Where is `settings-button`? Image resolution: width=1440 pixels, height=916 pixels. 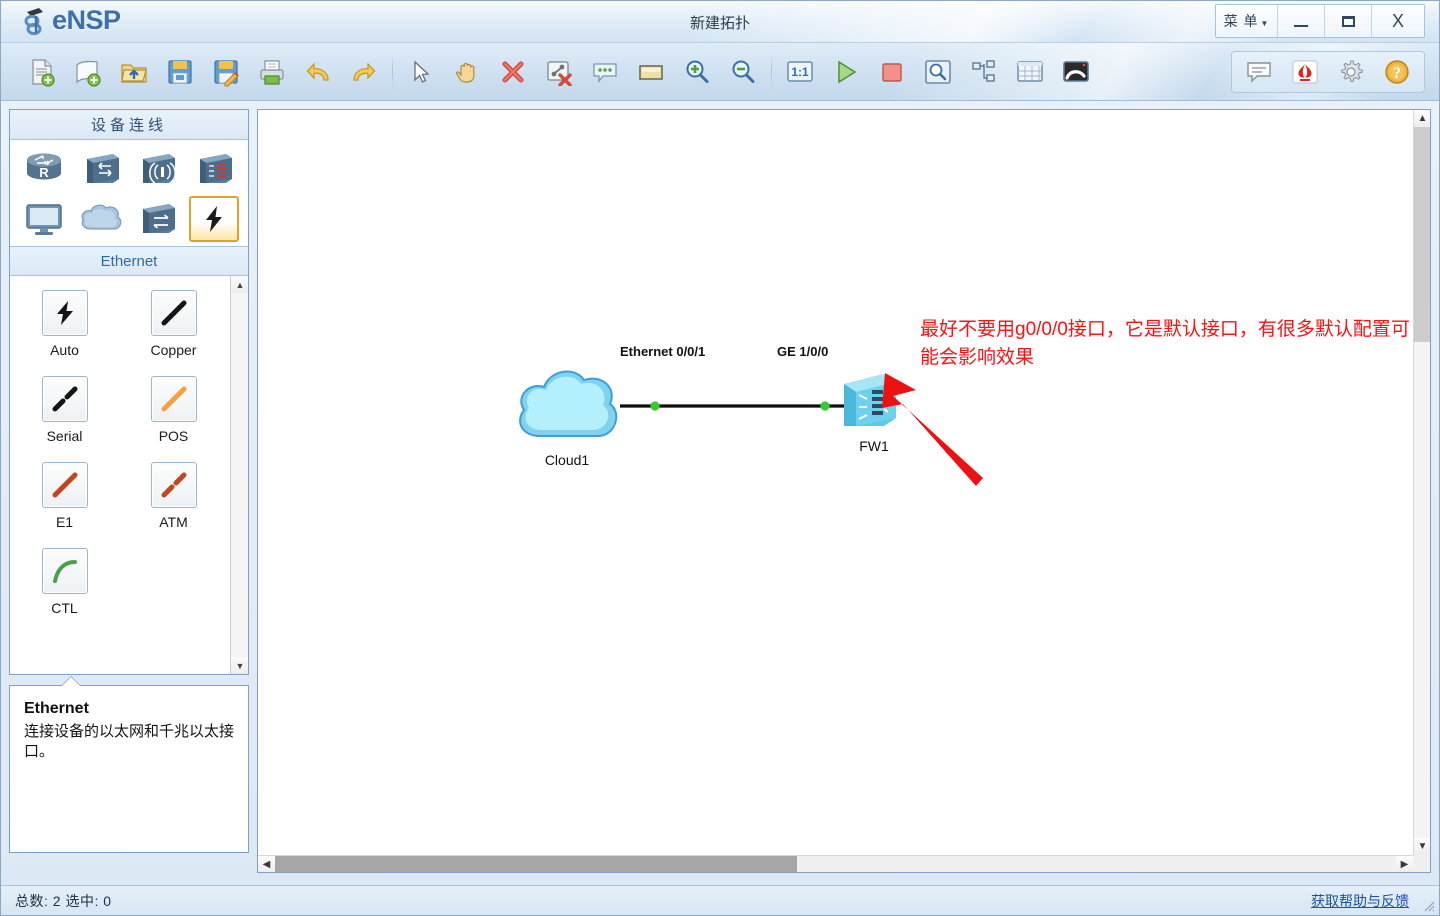 settings-button is located at coordinates (1351, 72).